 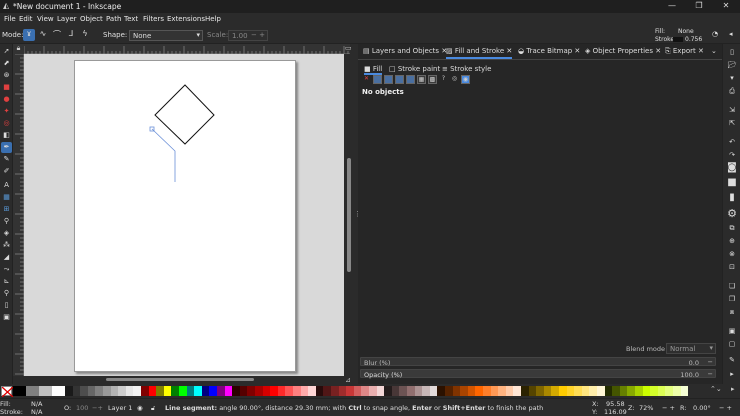 What do you see at coordinates (732, 66) in the screenshot?
I see `open-file-icon: 📂︎` at bounding box center [732, 66].